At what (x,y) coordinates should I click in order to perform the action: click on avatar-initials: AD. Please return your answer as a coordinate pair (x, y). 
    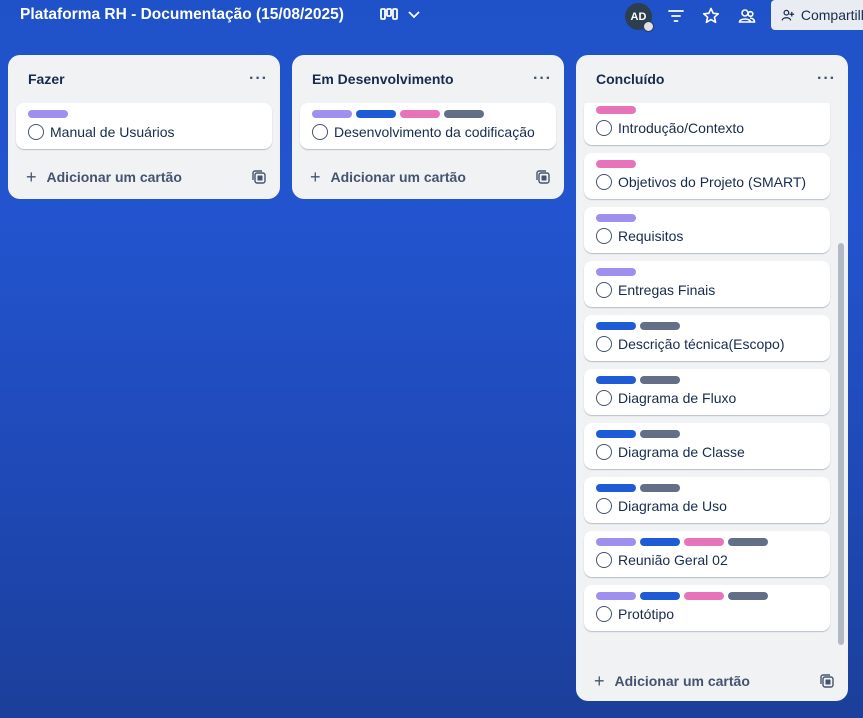
    Looking at the image, I should click on (638, 16).